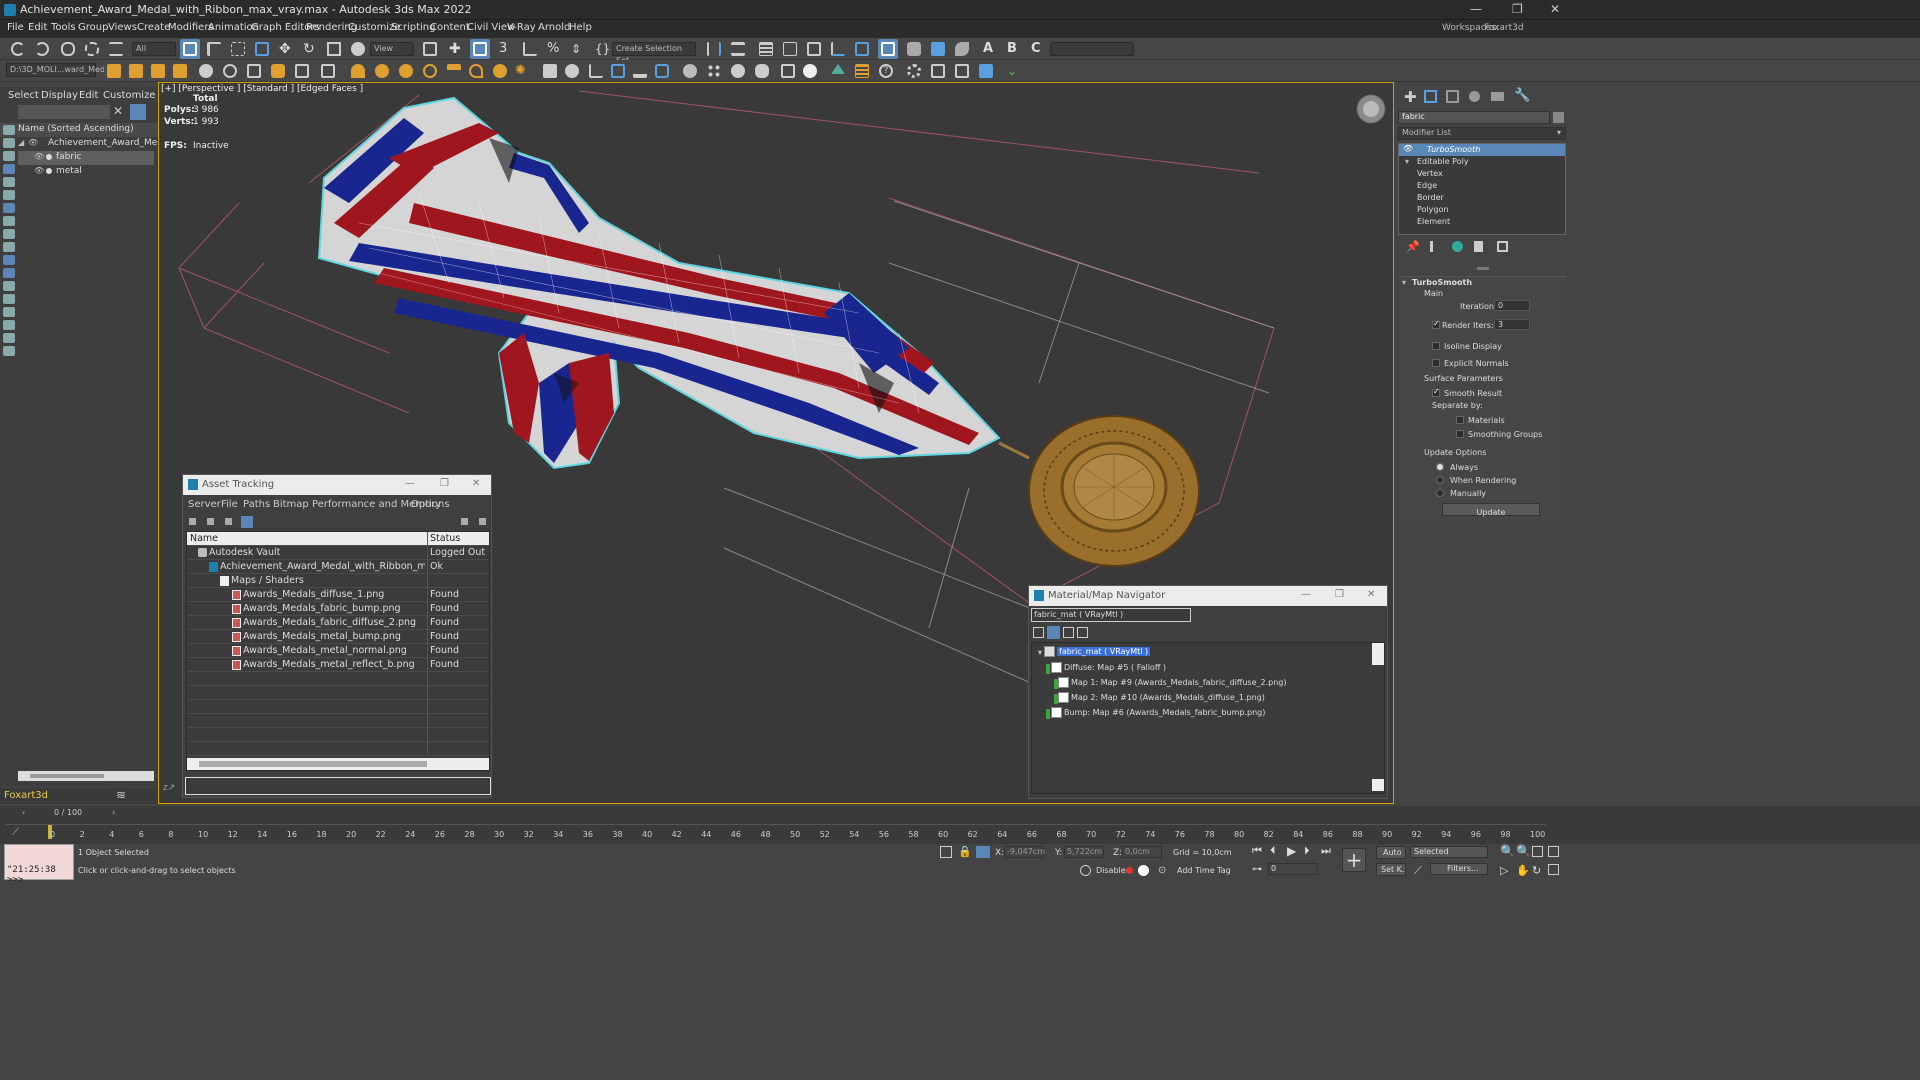 Image resolution: width=1920 pixels, height=1080 pixels. I want to click on sky-light-icon, so click(500, 71).